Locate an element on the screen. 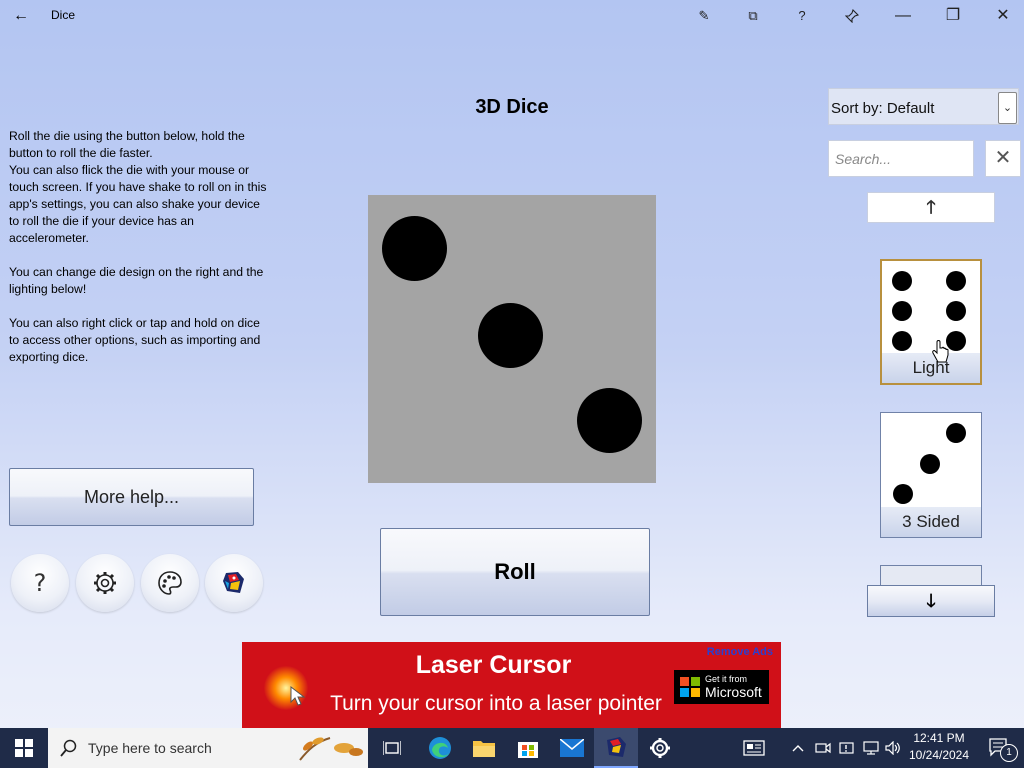 The width and height of the screenshot is (1024, 768). edge-taskbar-button is located at coordinates (440, 748).